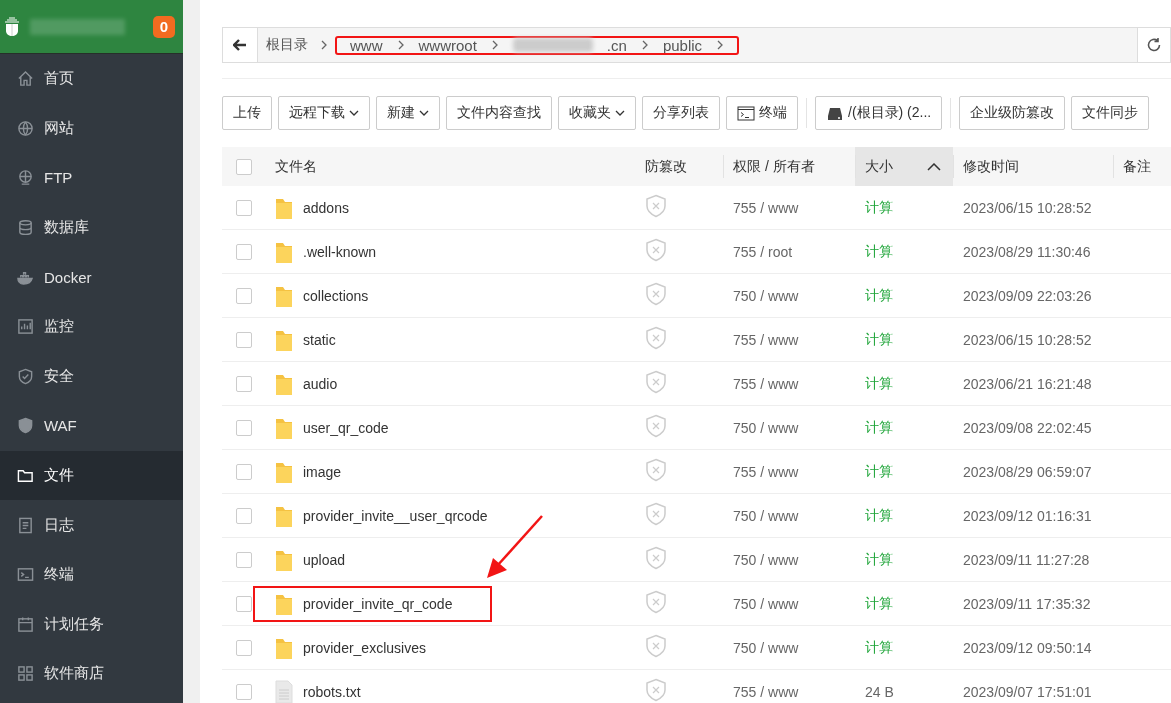 The height and width of the screenshot is (703, 1171). Describe the element at coordinates (91, 79) in the screenshot. I see `sidebar-item: 首页` at that location.